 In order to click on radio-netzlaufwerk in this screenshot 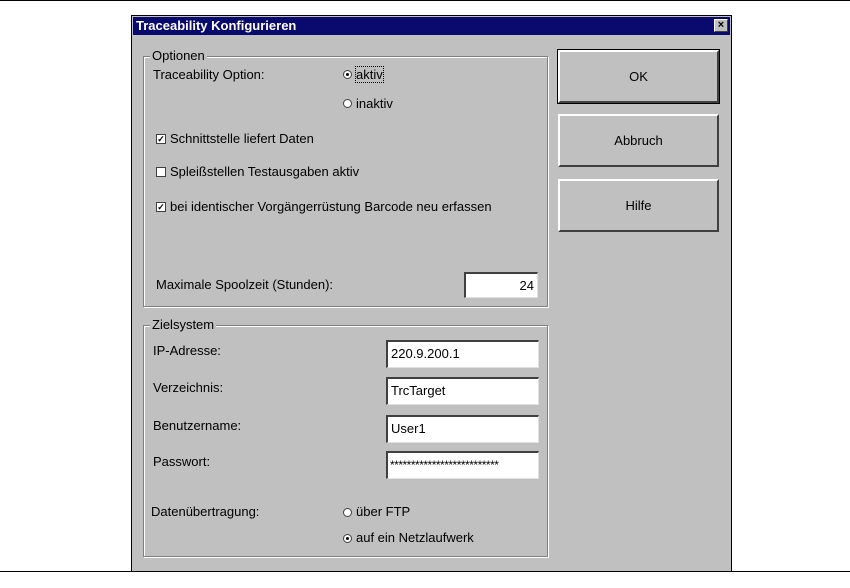, I will do `click(347, 538)`.